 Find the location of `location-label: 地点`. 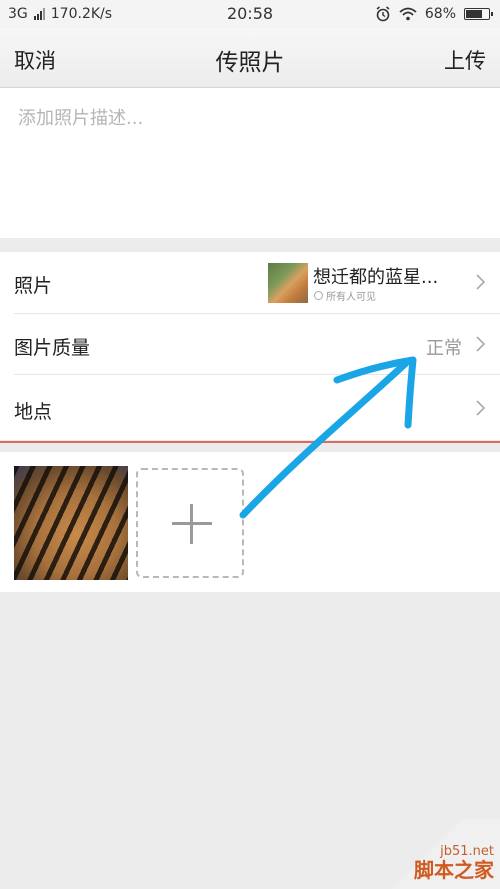

location-label: 地点 is located at coordinates (33, 412).